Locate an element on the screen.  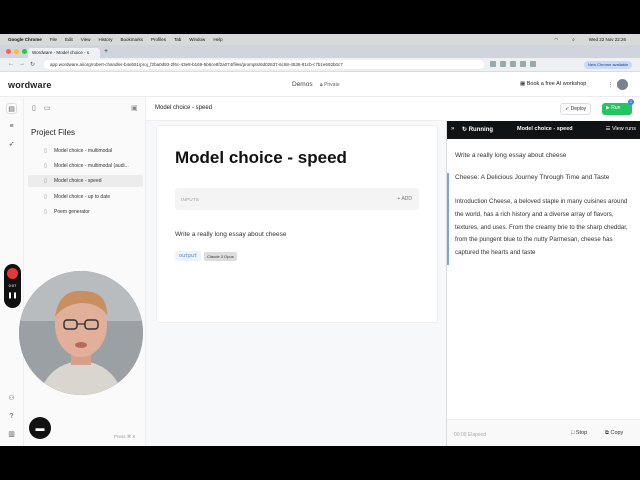
presenter-video is located at coordinates (81, 333).